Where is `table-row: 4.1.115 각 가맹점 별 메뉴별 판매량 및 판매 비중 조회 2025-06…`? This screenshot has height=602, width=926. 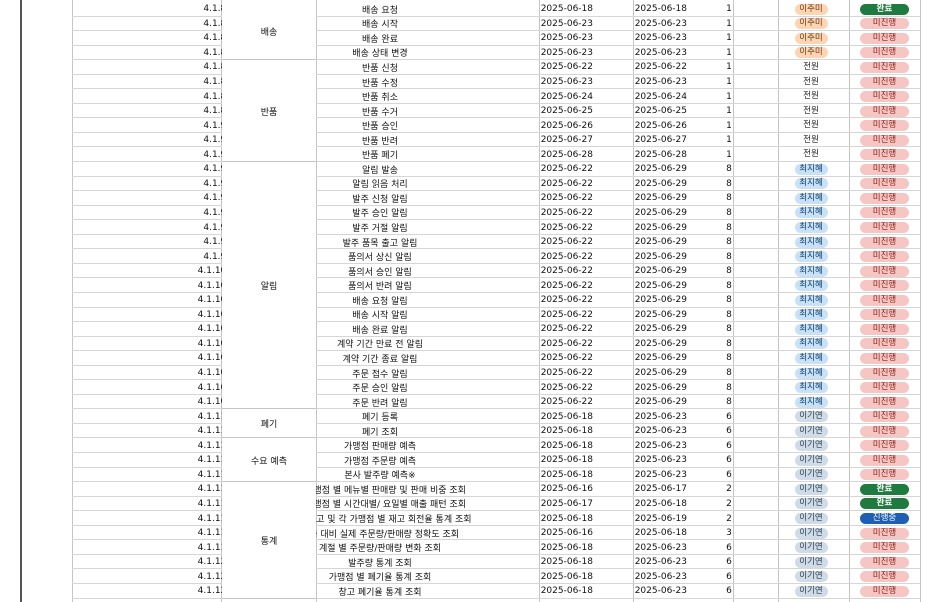 table-row: 4.1.115 각 가맹점 별 메뉴별 판매량 및 판매 비중 조회 2025-06… is located at coordinates (471, 489).